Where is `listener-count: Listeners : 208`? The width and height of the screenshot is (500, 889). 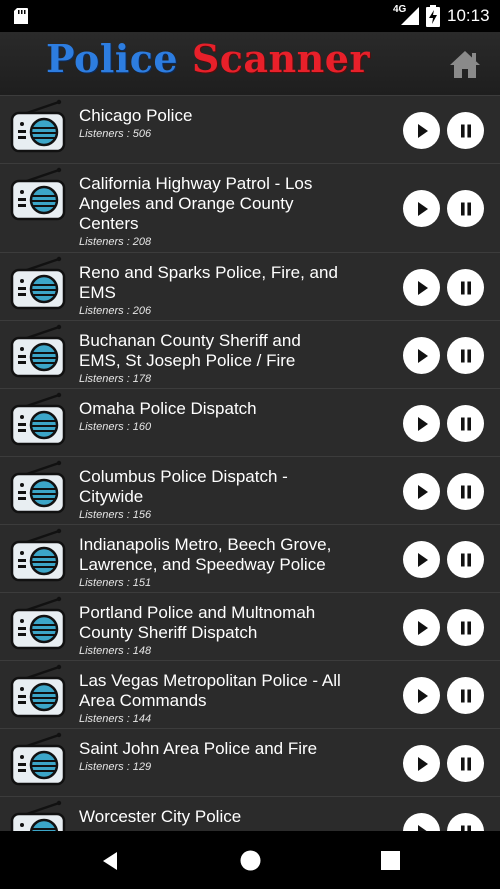 listener-count: Listeners : 208 is located at coordinates (115, 242).